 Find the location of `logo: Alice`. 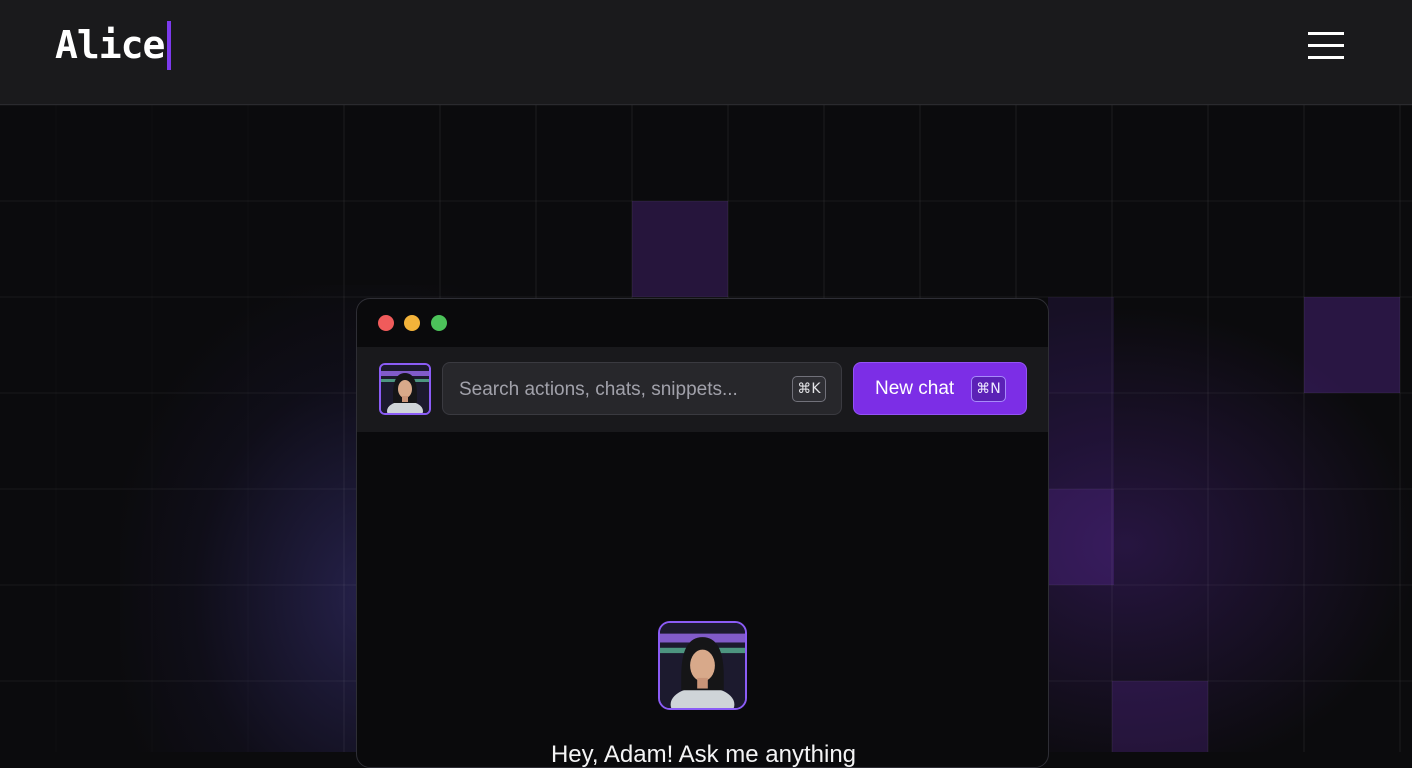

logo: Alice is located at coordinates (113, 45).